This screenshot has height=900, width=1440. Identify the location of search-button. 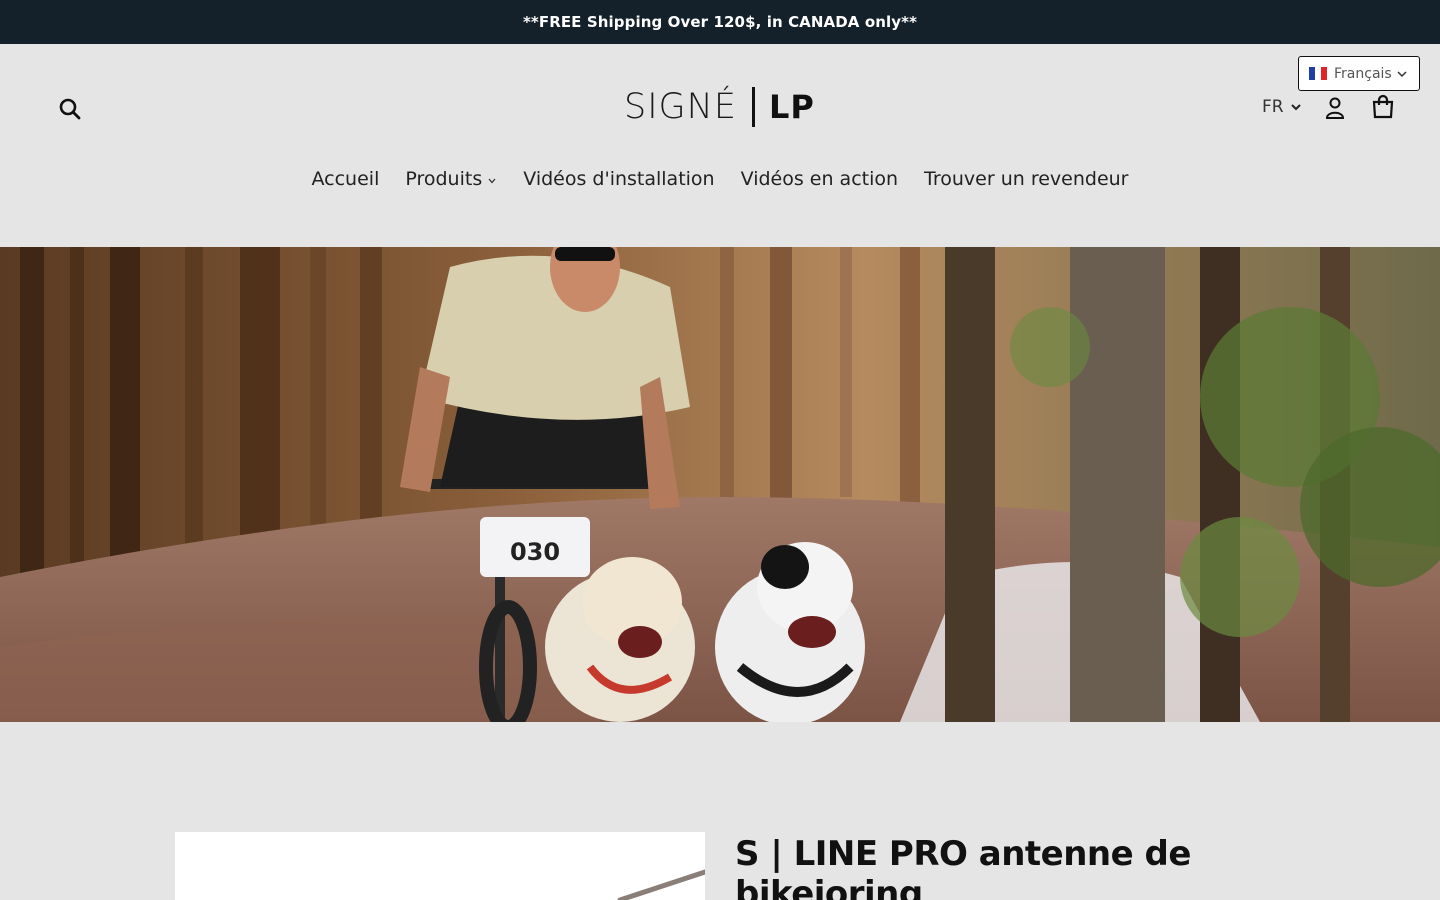
(70, 109).